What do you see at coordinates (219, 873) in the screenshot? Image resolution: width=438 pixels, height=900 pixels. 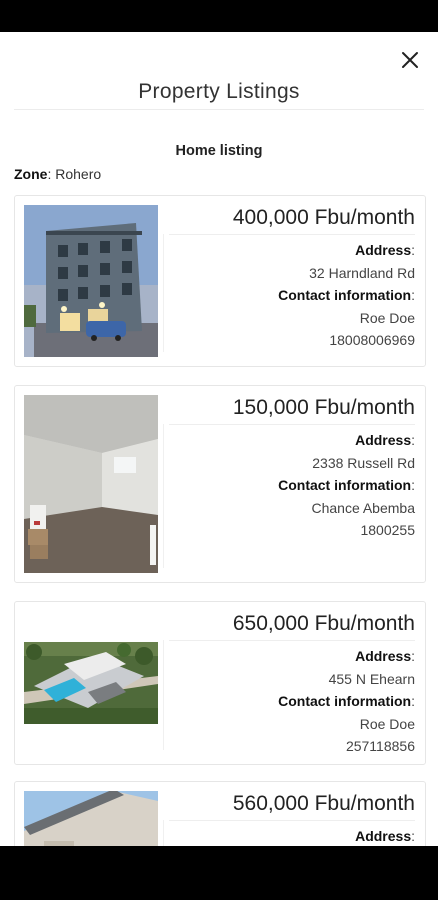 I see `navigation-bar` at bounding box center [219, 873].